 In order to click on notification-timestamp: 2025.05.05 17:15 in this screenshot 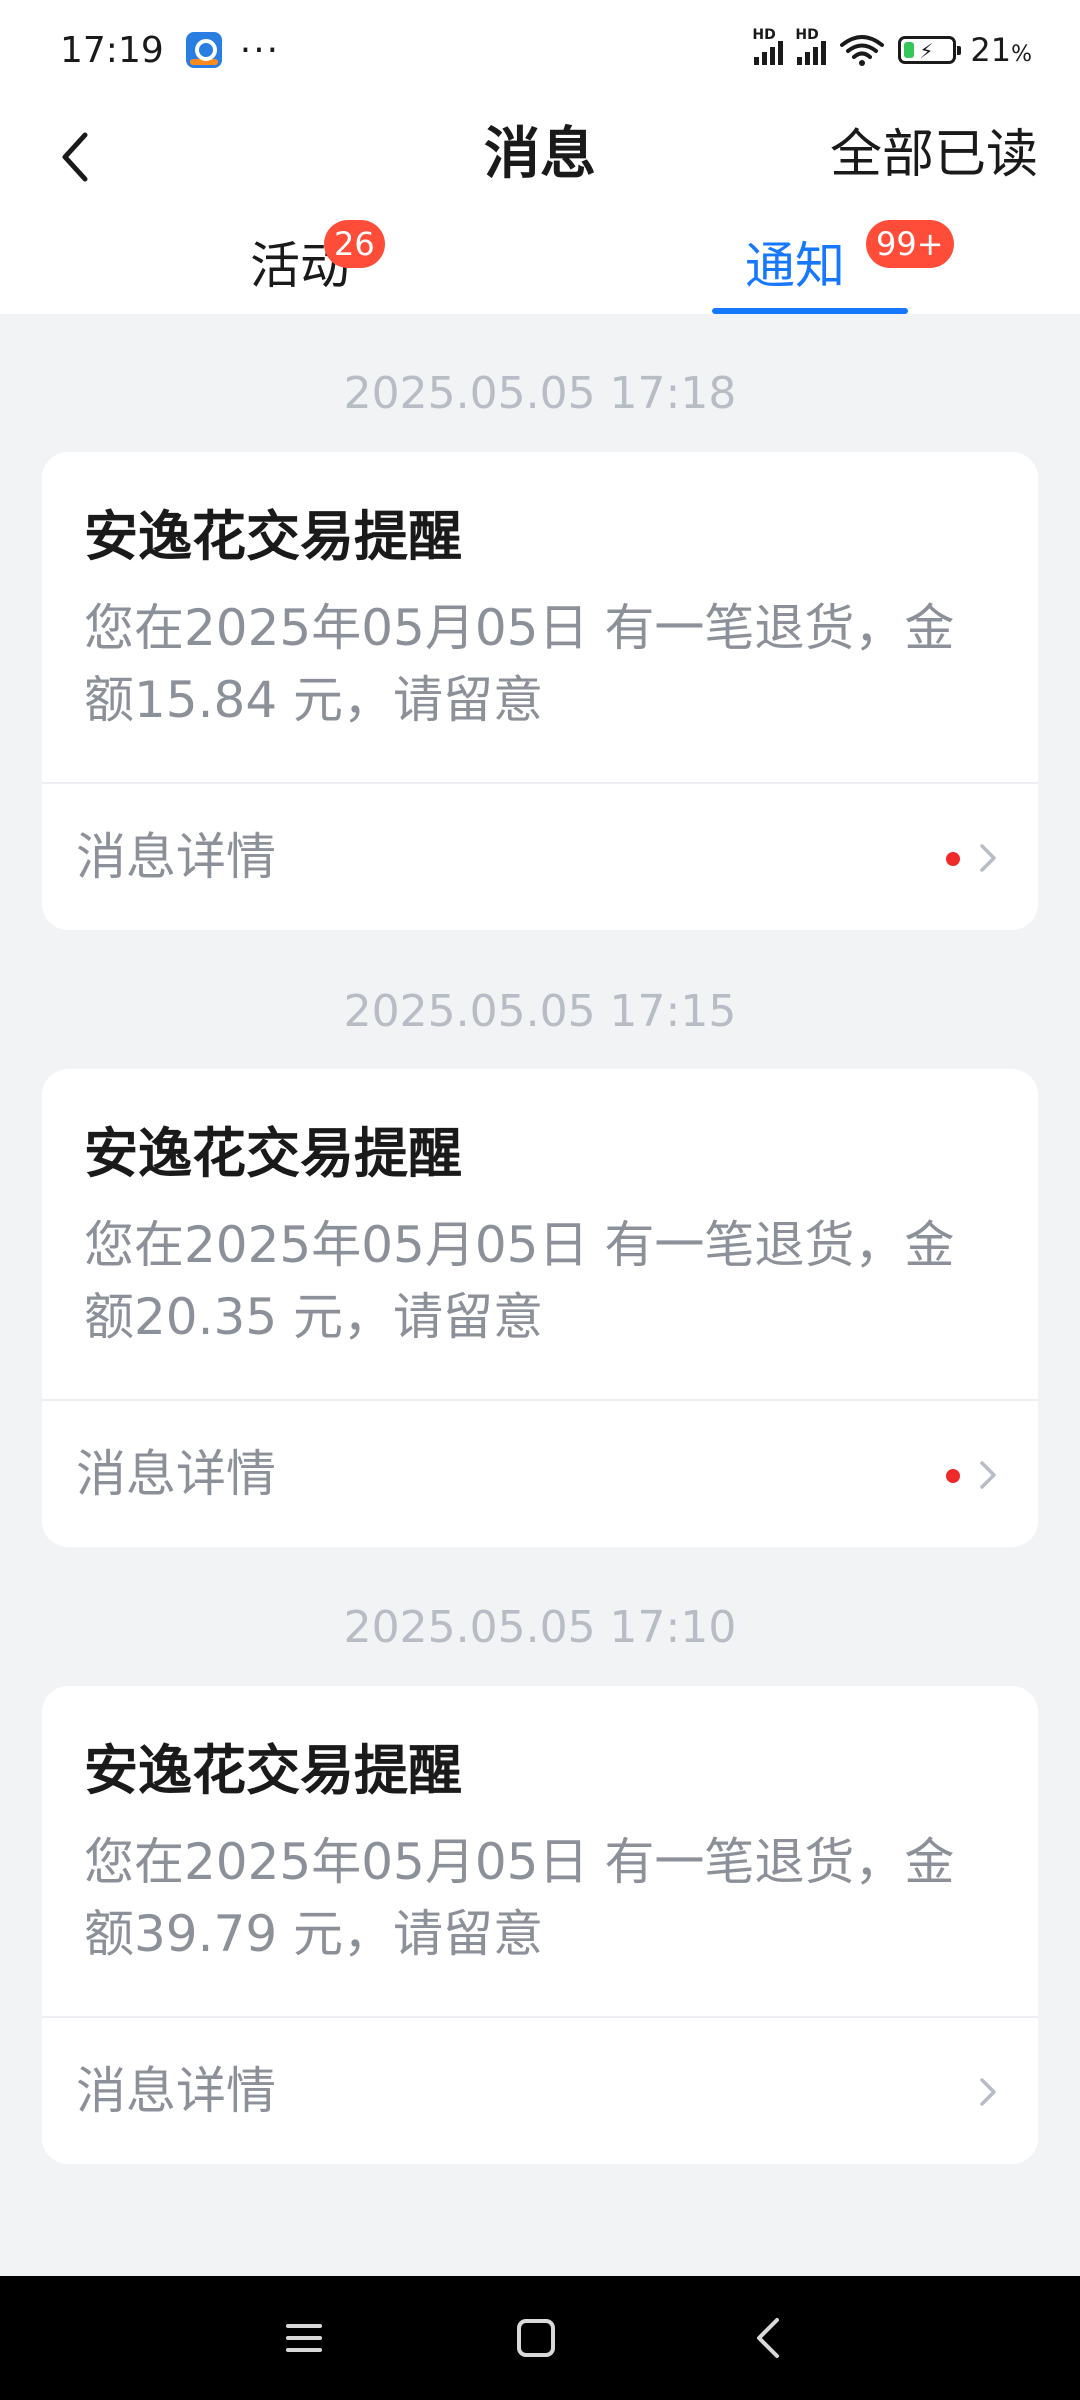, I will do `click(540, 1011)`.